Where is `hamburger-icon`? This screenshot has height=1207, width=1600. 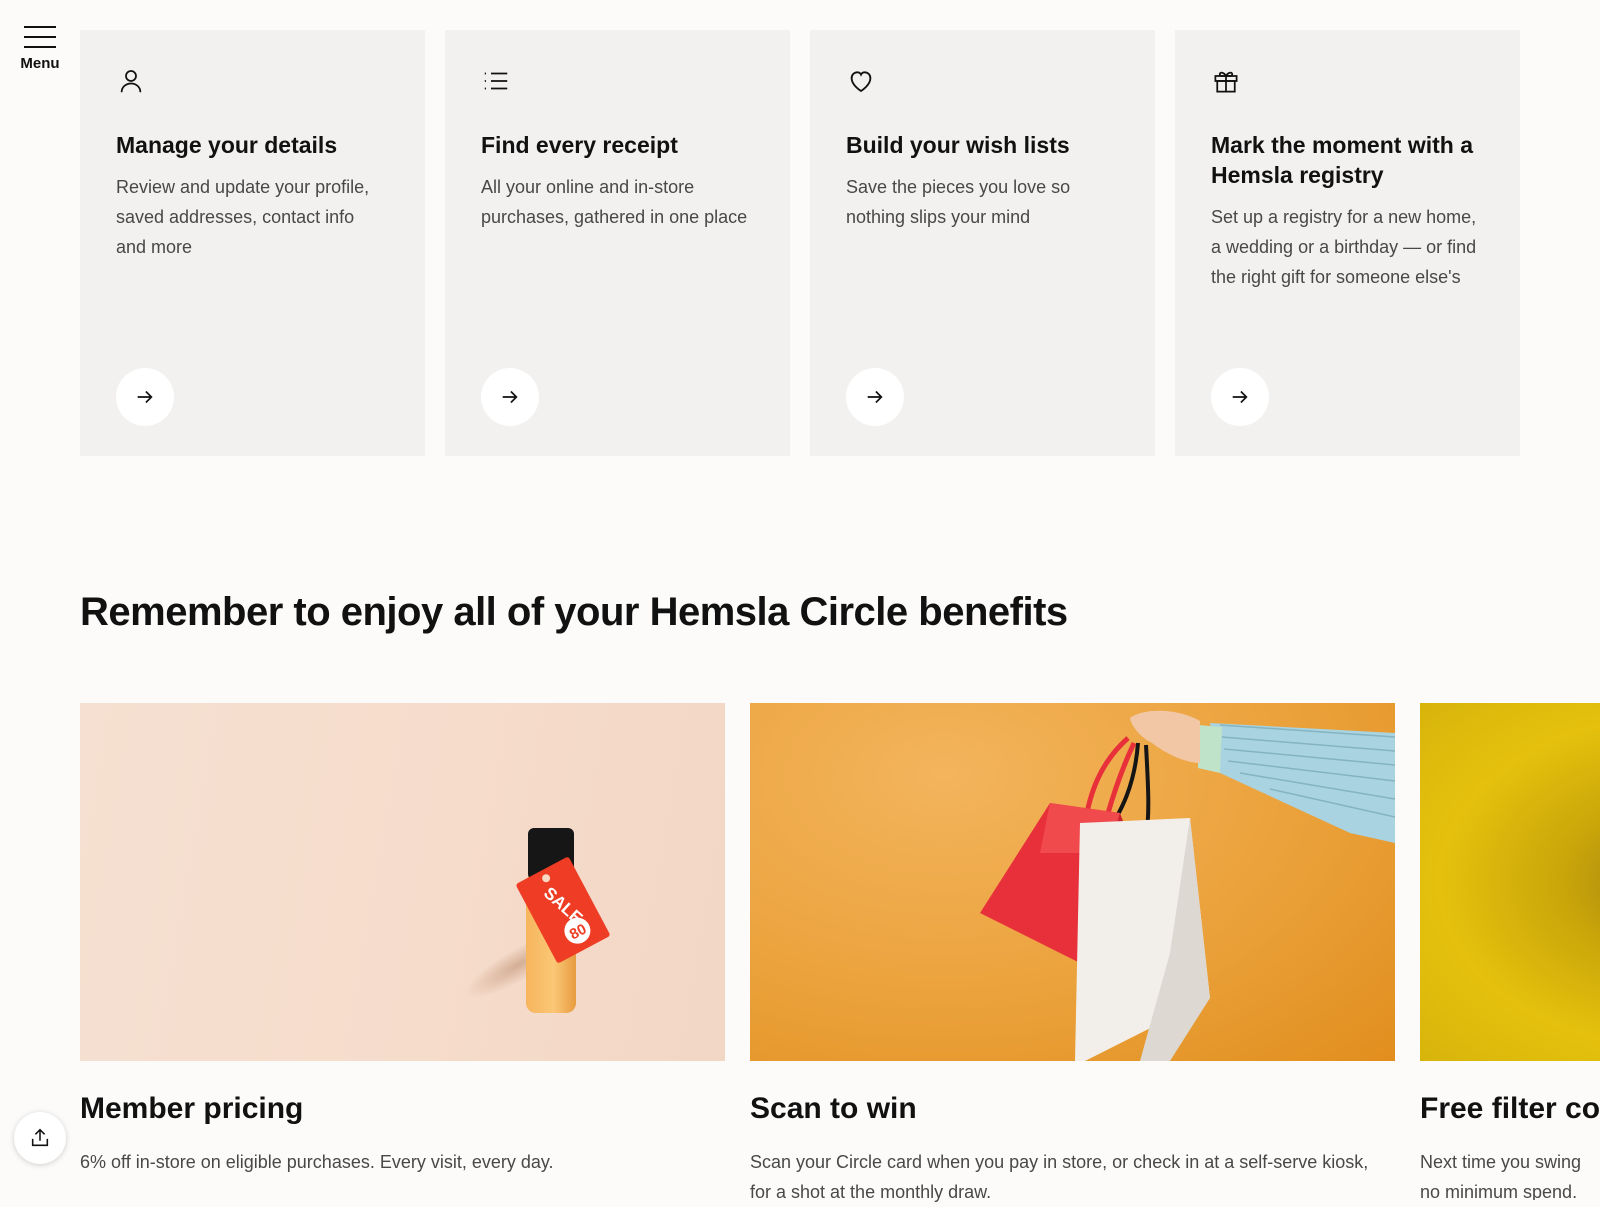
hamburger-icon is located at coordinates (40, 37).